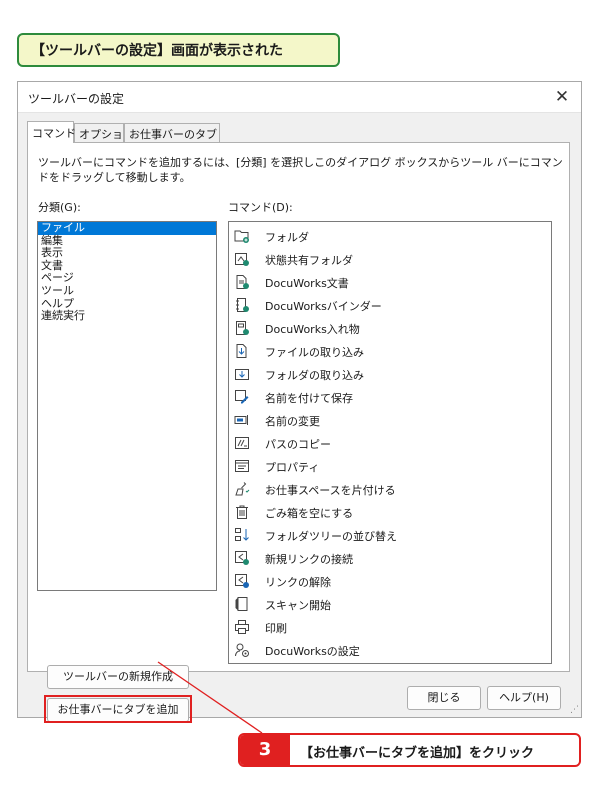  I want to click on bottom-callout-text: 【お仕事バーにタブを追加】をクリック, so click(417, 753).